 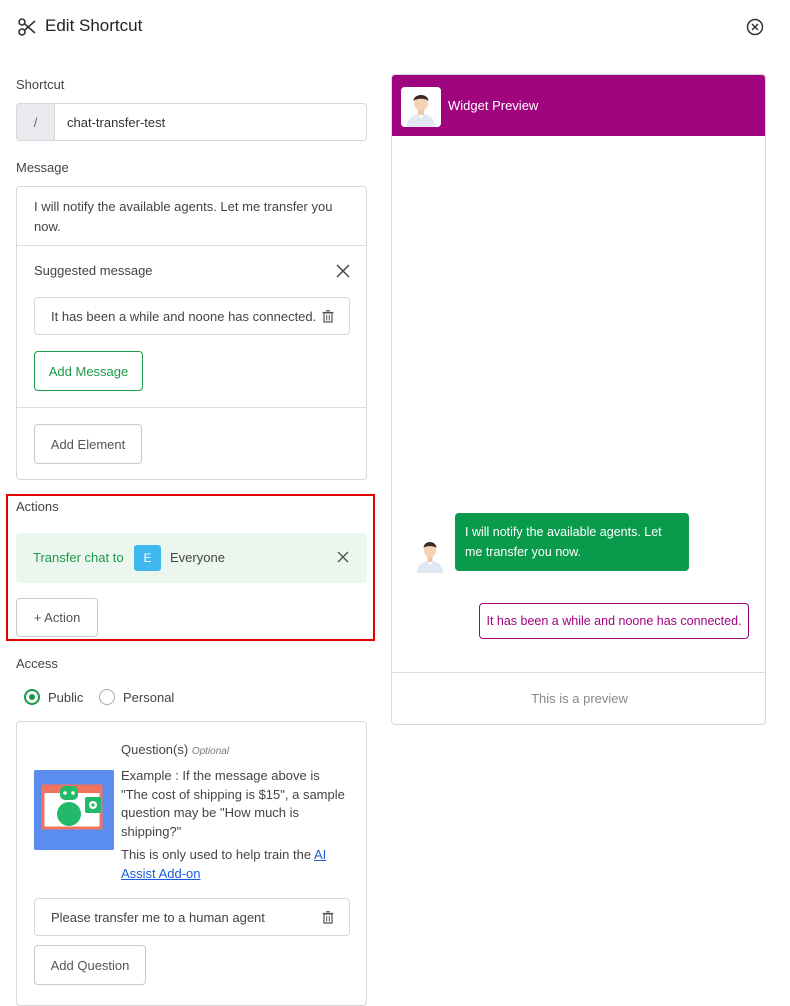 What do you see at coordinates (210, 751) in the screenshot?
I see `optional-tag: Optional` at bounding box center [210, 751].